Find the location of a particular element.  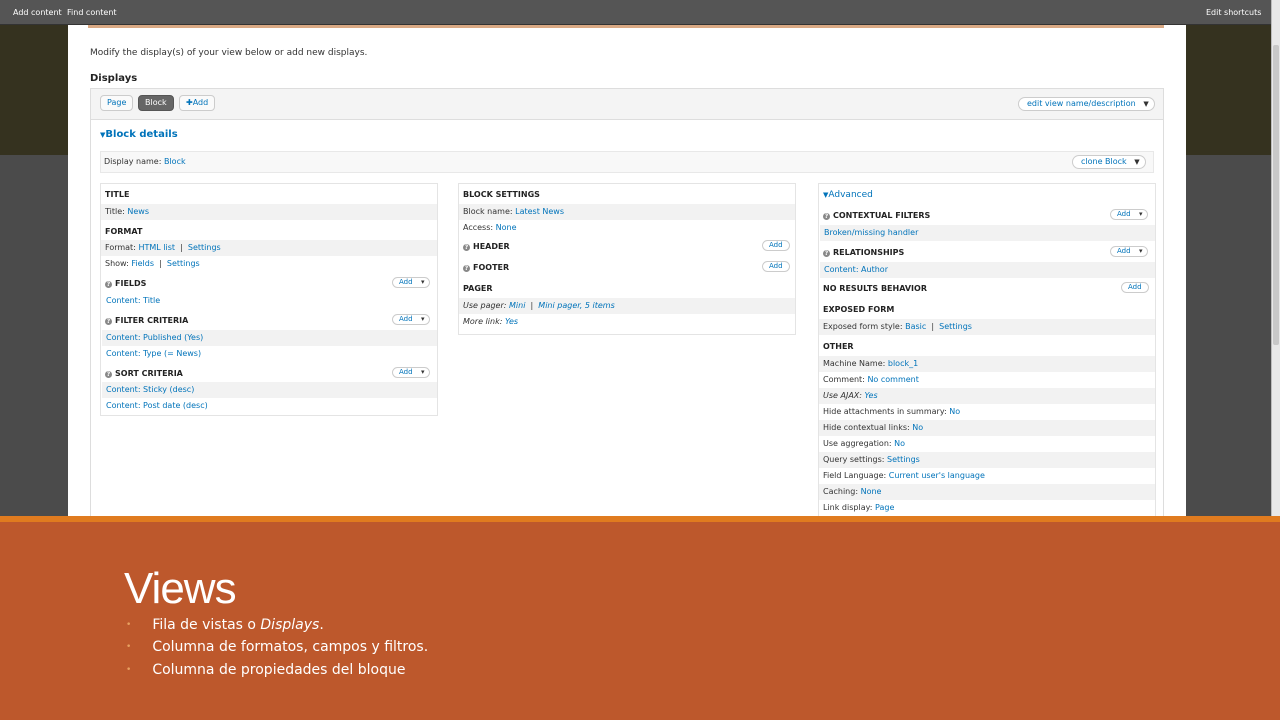

advanced-toggle: ▼Advanced is located at coordinates (848, 195).